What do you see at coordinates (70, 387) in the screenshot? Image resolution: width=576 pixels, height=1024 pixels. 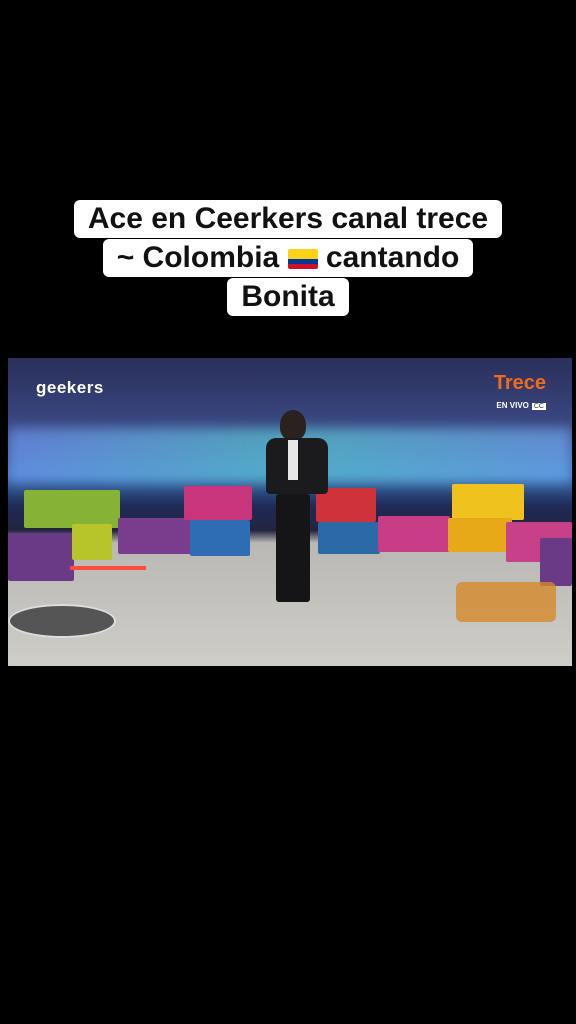 I see `geekers-logo: geekers` at bounding box center [70, 387].